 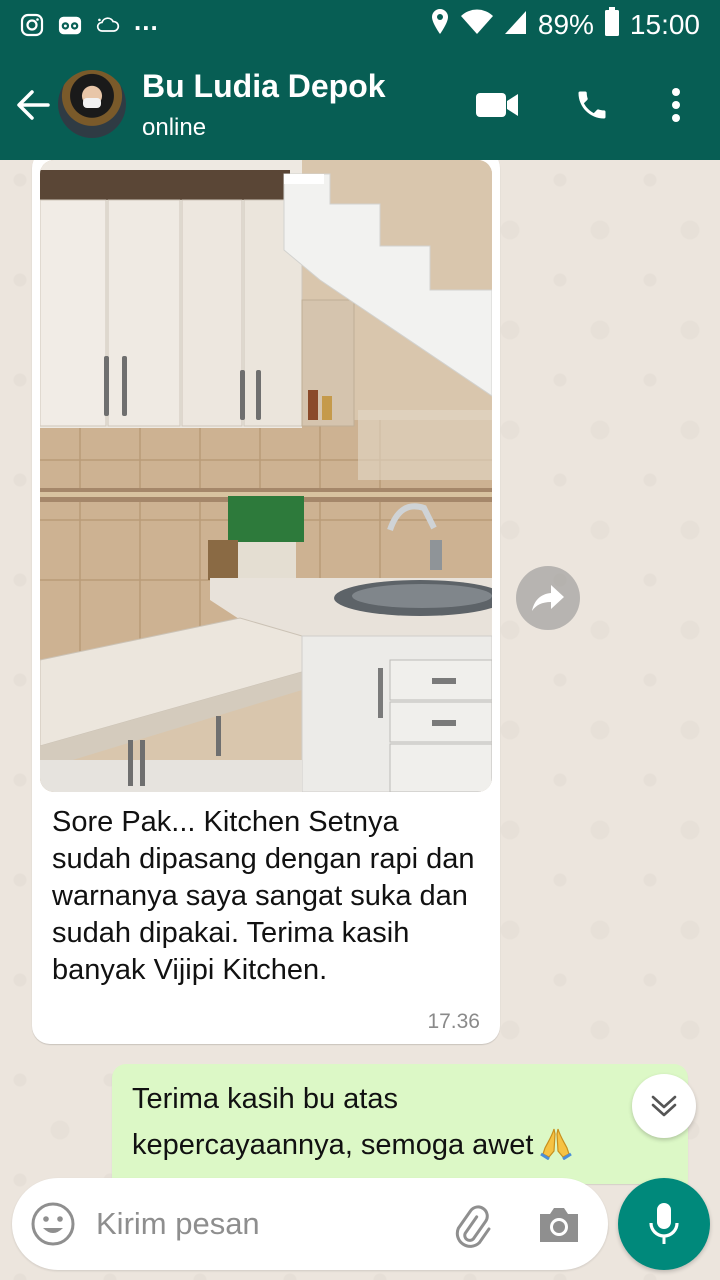 I want to click on status-system: 89% 15:00, so click(x=565, y=25).